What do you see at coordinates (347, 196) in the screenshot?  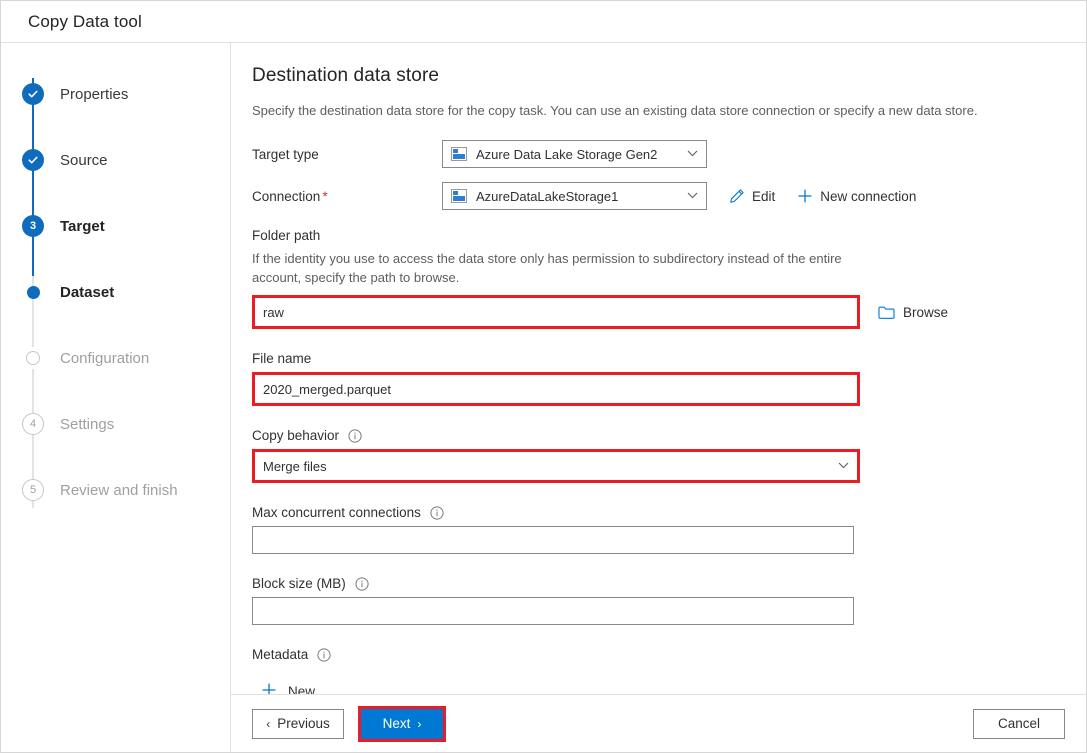 I see `connection-label: Connection *` at bounding box center [347, 196].